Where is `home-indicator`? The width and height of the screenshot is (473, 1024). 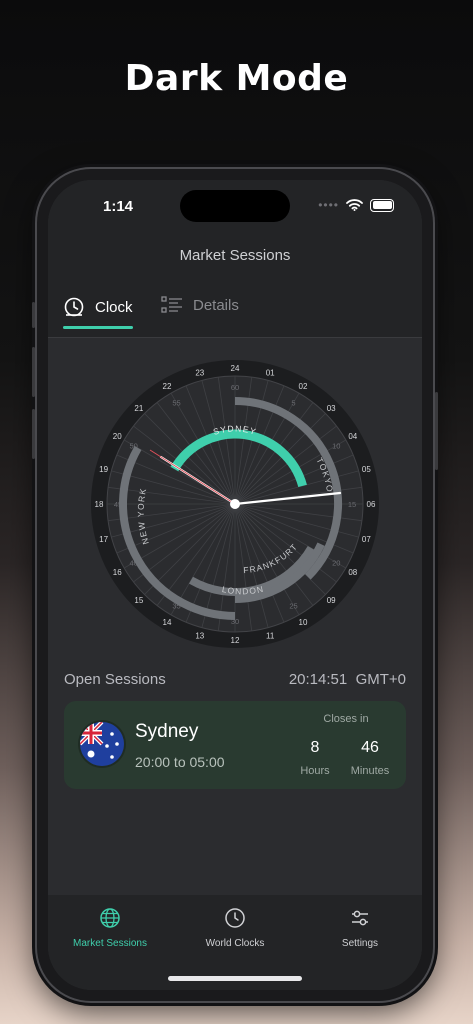
home-indicator is located at coordinates (235, 978).